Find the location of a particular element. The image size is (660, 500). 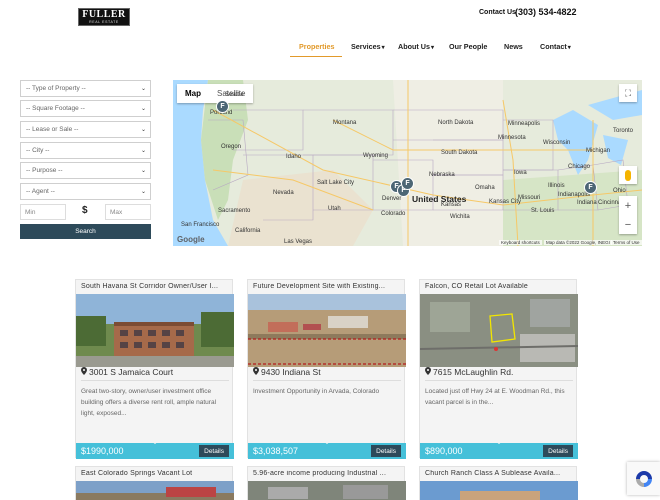

map-label: North Dakota is located at coordinates (456, 123).